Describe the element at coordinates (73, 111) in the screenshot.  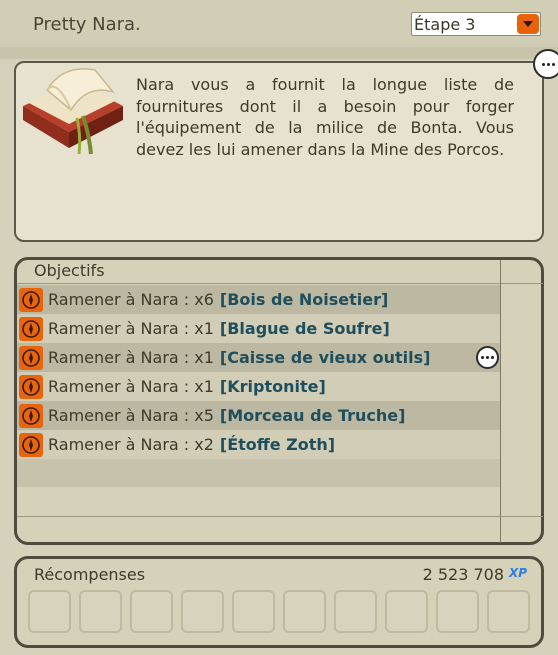
I see `book-icon` at that location.